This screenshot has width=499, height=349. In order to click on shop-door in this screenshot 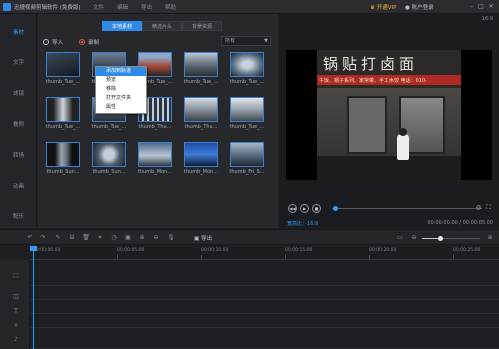, I will do `click(367, 125)`.